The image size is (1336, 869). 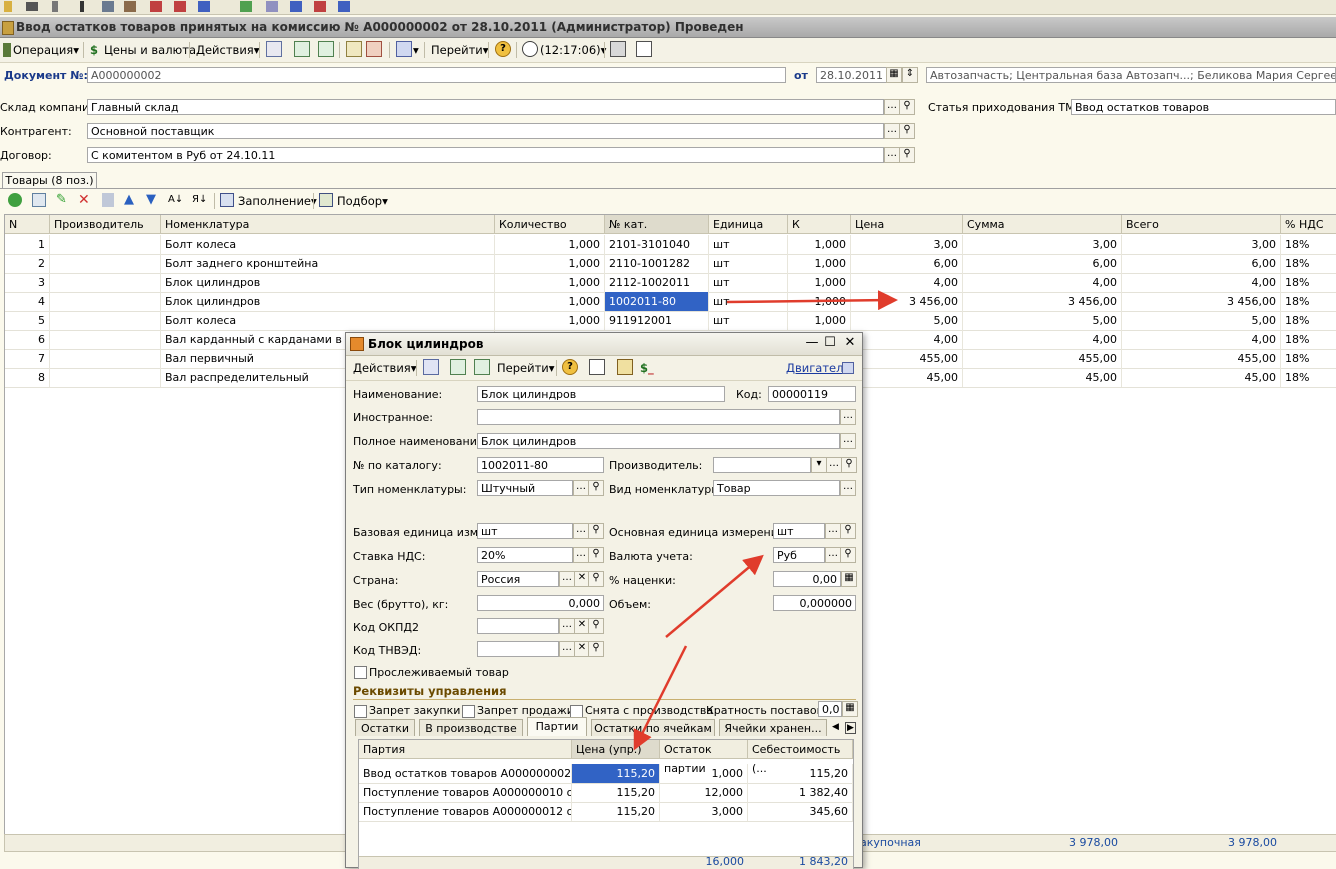 What do you see at coordinates (1201, 224) in the screenshot?
I see `column-header: Всего` at bounding box center [1201, 224].